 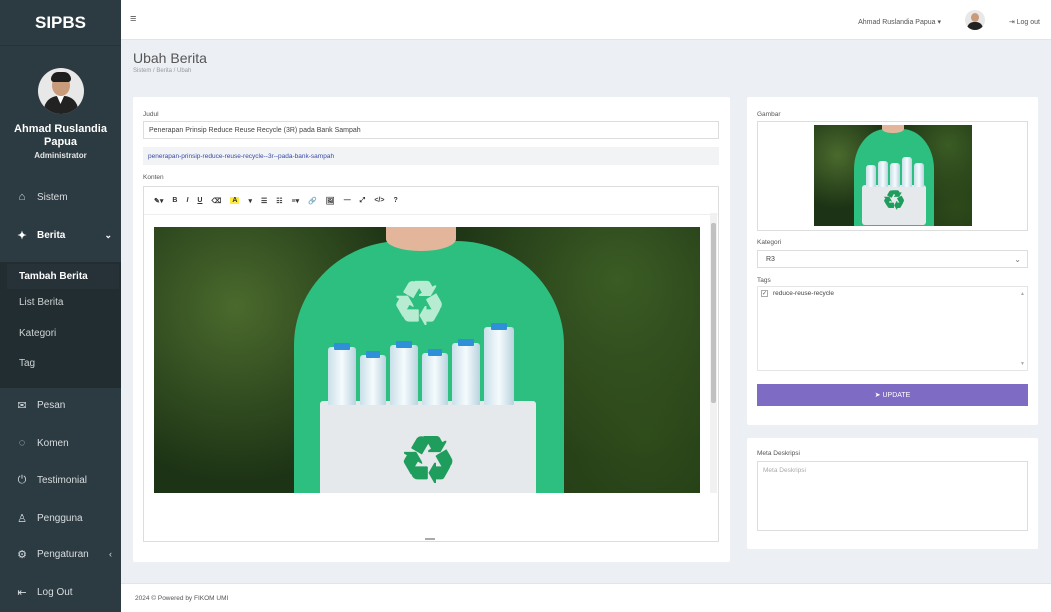 What do you see at coordinates (53, 443) in the screenshot?
I see `sidebar-item-label: Komen` at bounding box center [53, 443].